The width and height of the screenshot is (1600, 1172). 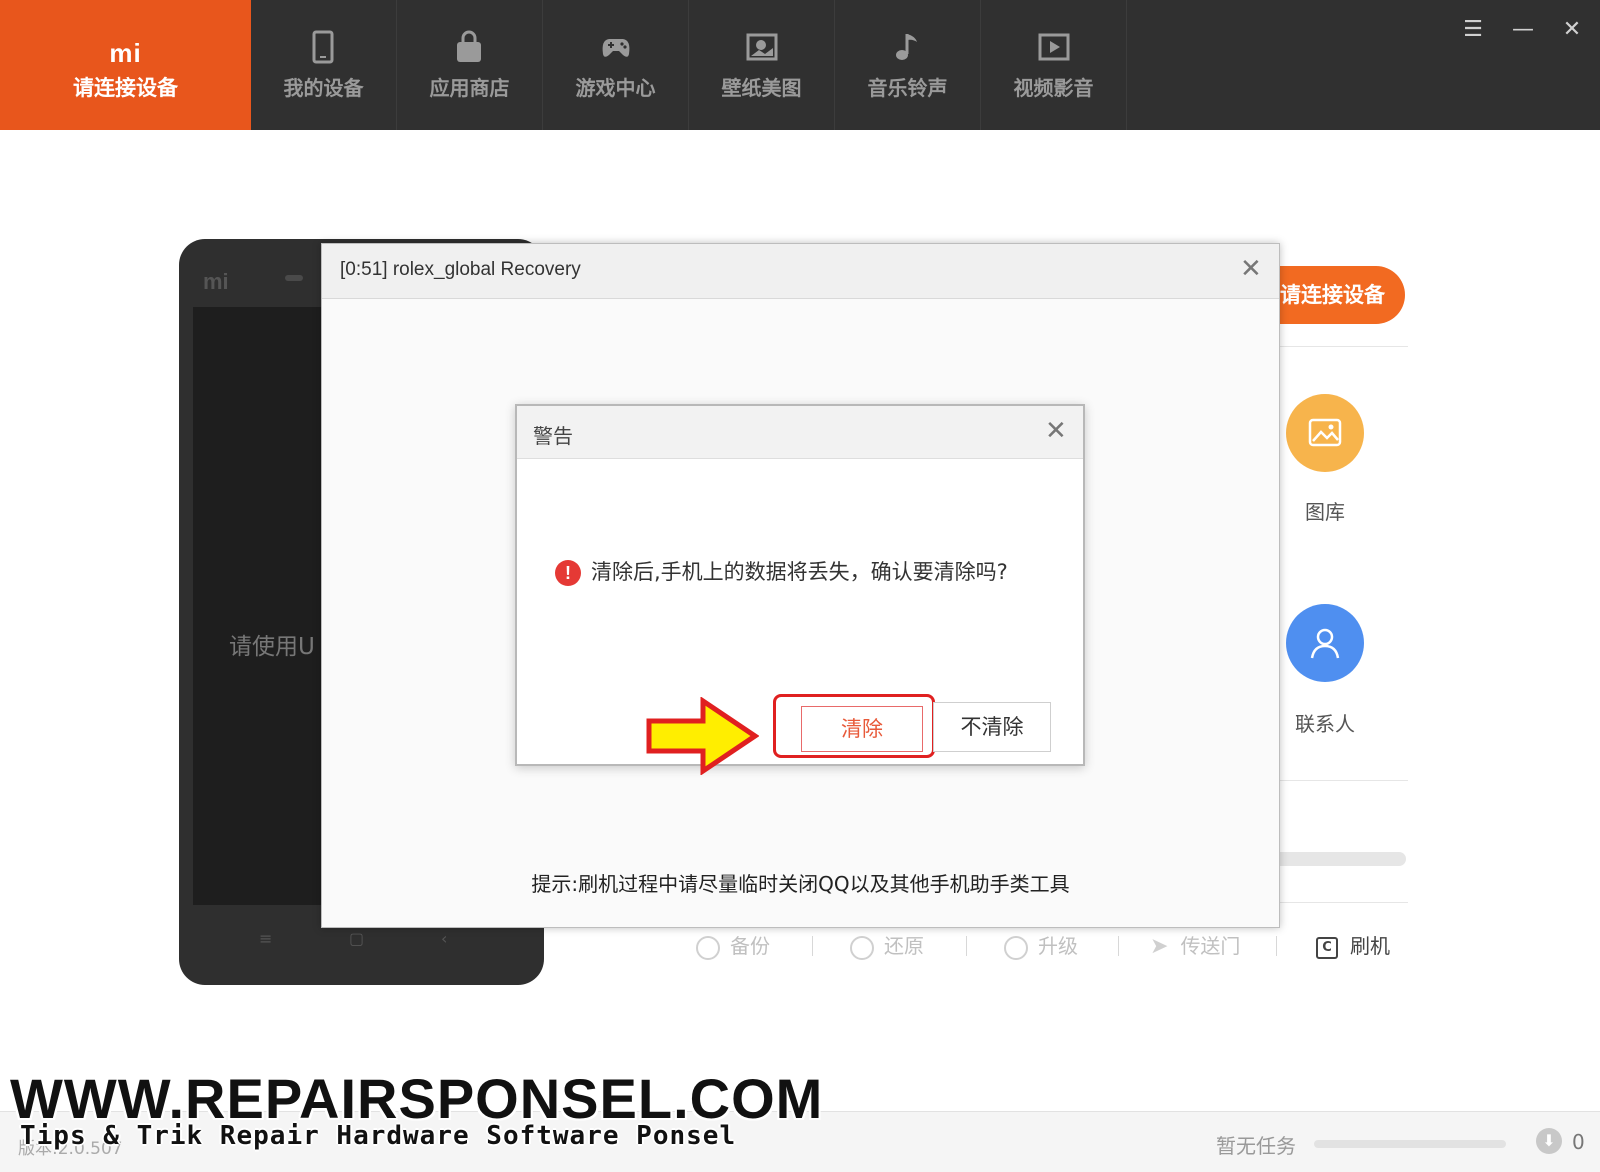 I want to click on video-play-icon, so click(x=1054, y=47).